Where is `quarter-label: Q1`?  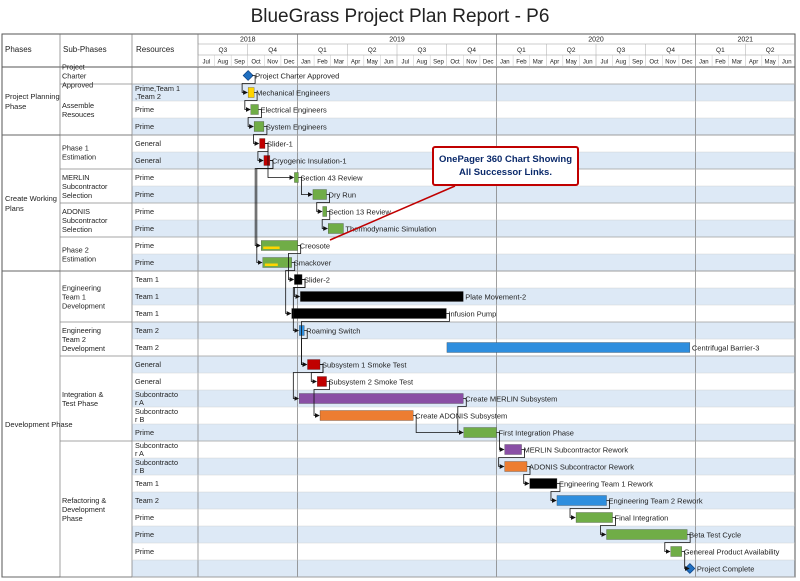 quarter-label: Q1 is located at coordinates (521, 50).